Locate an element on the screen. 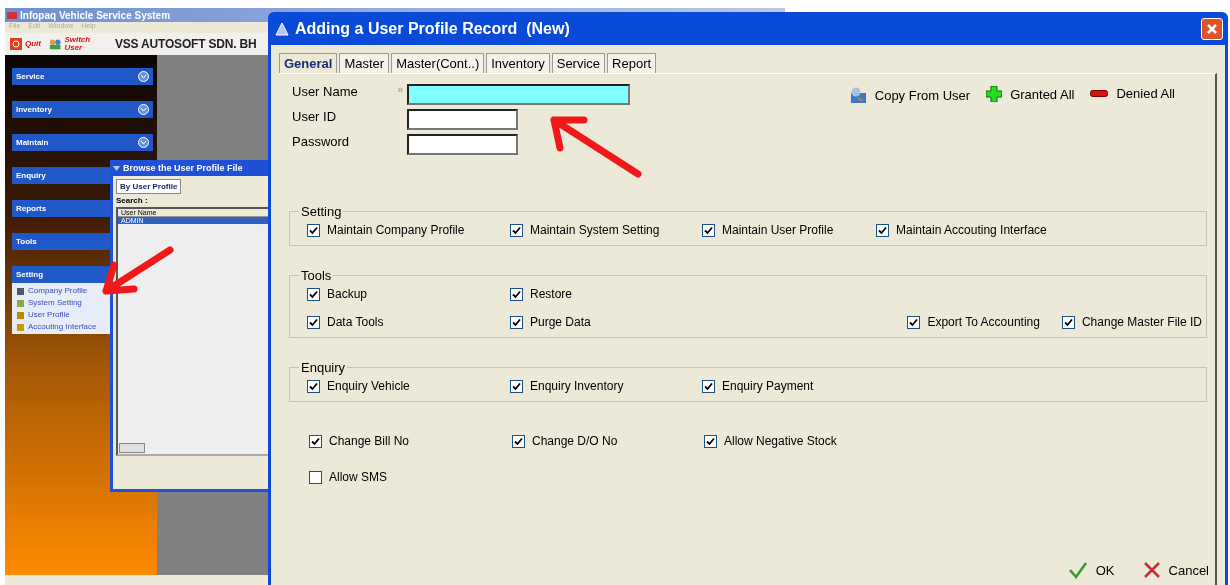 The width and height of the screenshot is (1230, 585). close-button is located at coordinates (1212, 28).